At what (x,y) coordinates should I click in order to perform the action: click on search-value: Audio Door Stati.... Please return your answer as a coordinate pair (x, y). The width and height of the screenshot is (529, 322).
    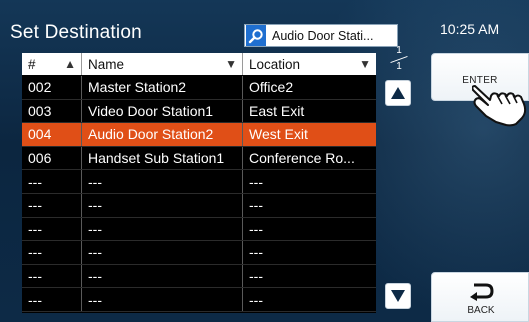
    Looking at the image, I should click on (322, 36).